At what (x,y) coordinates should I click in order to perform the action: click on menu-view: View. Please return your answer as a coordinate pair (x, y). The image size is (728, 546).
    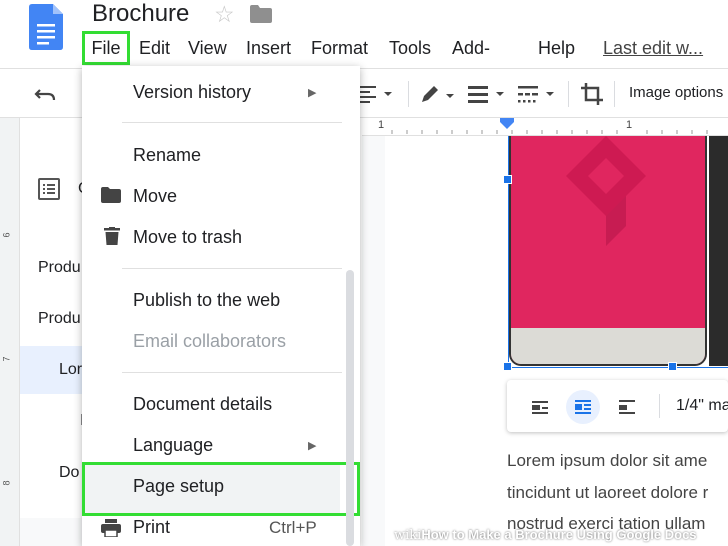
    Looking at the image, I should click on (207, 48).